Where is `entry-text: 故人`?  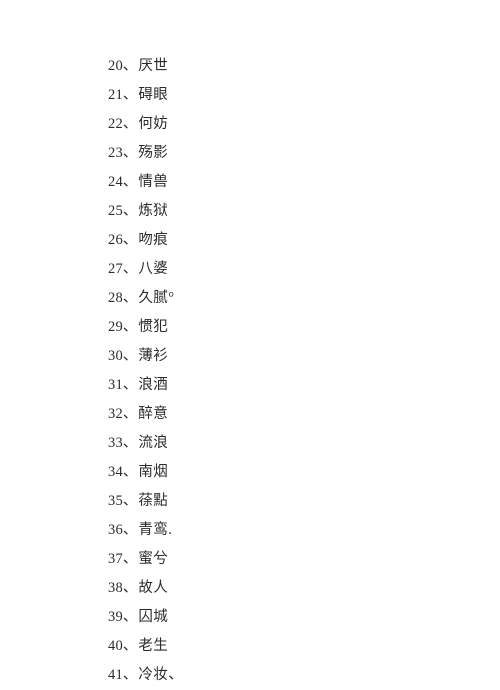
entry-text: 故人 is located at coordinates (153, 588).